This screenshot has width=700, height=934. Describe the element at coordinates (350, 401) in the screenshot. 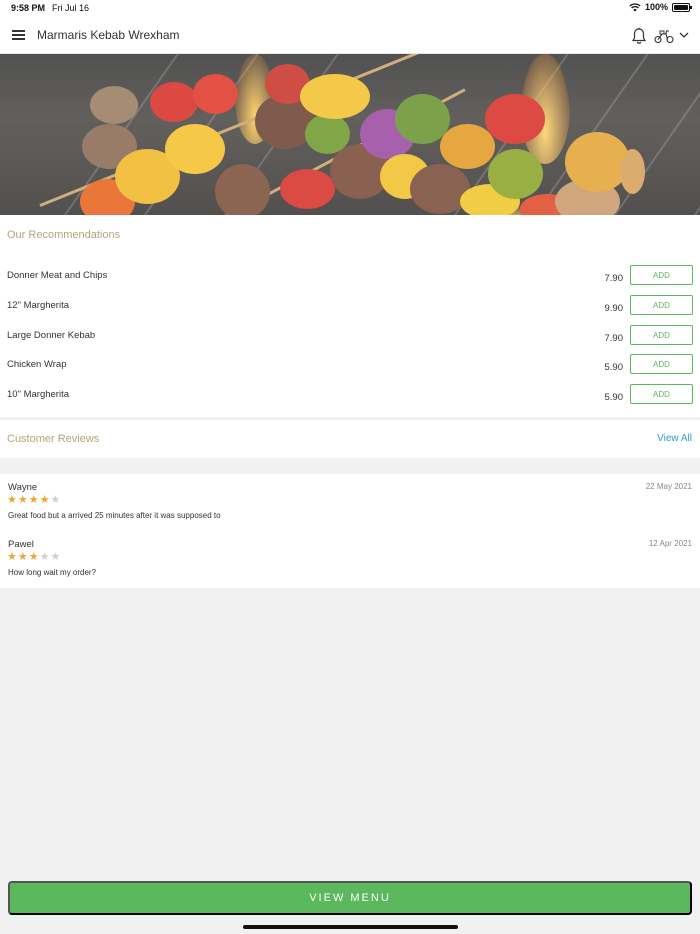

I see `recommendation-row: 10" Margherita 5.90 ADD` at that location.